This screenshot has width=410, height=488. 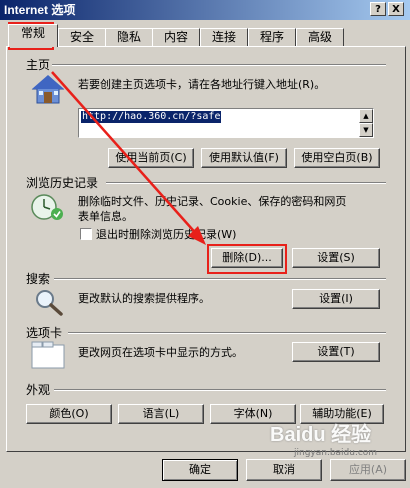 I want to click on annotation-arrow, so click(x=128, y=158).